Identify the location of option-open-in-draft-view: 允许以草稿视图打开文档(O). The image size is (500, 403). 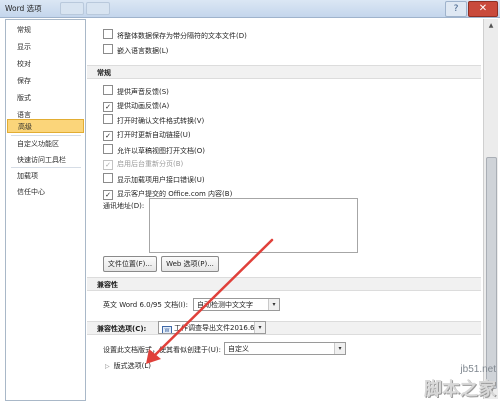
(154, 150).